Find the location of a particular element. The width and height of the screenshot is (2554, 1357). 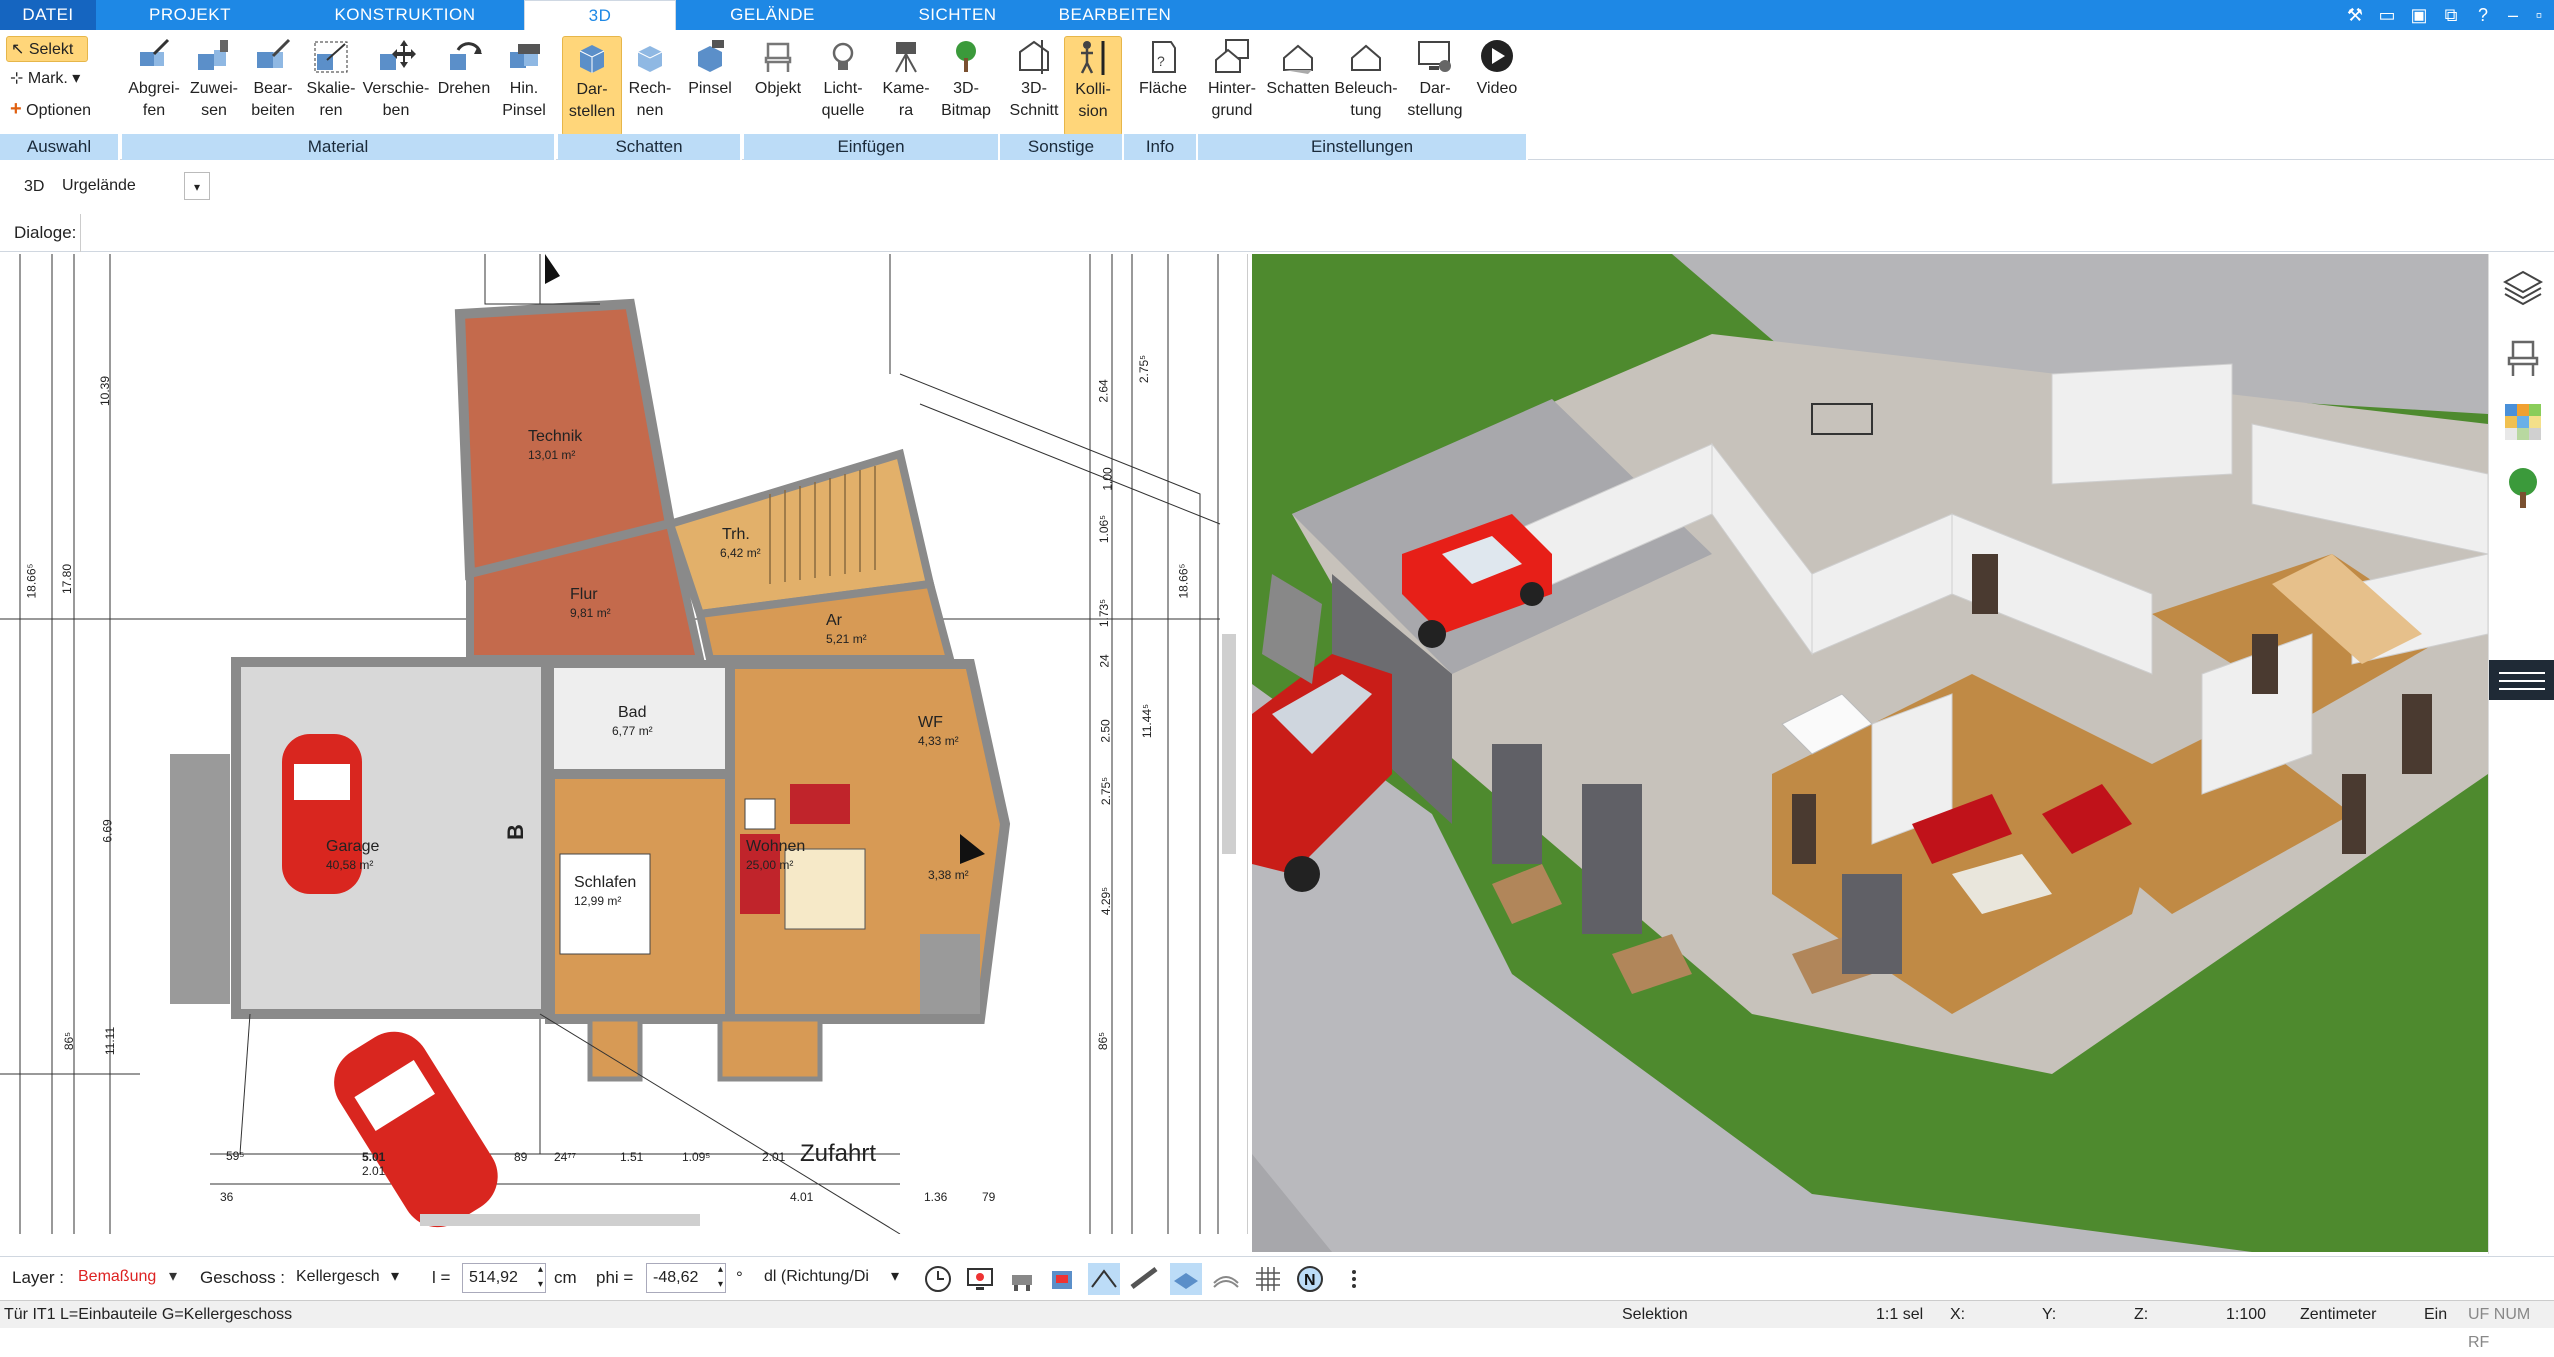

lichtquelle-button: Licht- quelle is located at coordinates (843, 79).